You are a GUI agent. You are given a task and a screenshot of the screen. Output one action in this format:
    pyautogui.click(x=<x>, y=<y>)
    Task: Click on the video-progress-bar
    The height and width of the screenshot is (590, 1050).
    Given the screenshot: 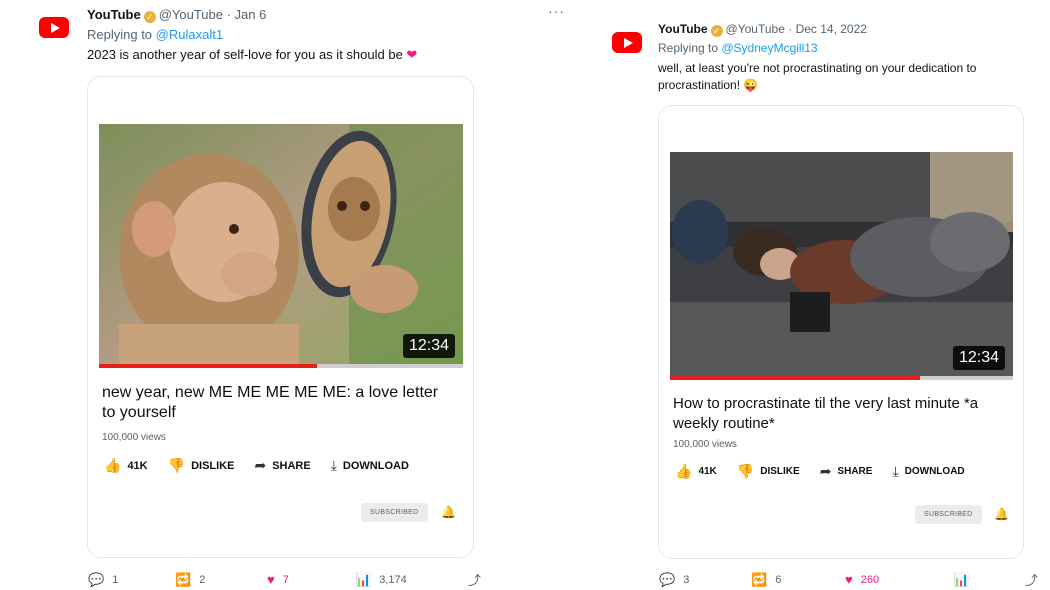 What is the action you would take?
    pyautogui.click(x=841, y=378)
    